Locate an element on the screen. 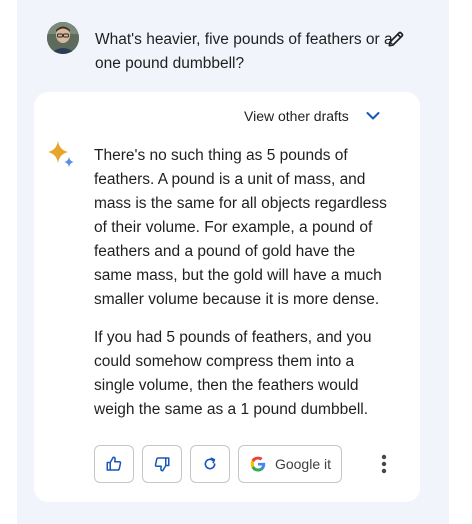 This screenshot has height=524, width=472. thumbs-up-icon is located at coordinates (114, 463).